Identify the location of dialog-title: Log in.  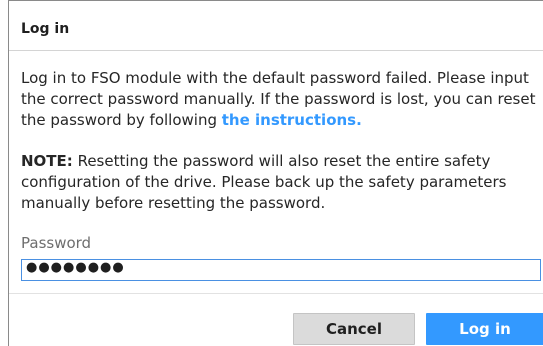
(45, 29).